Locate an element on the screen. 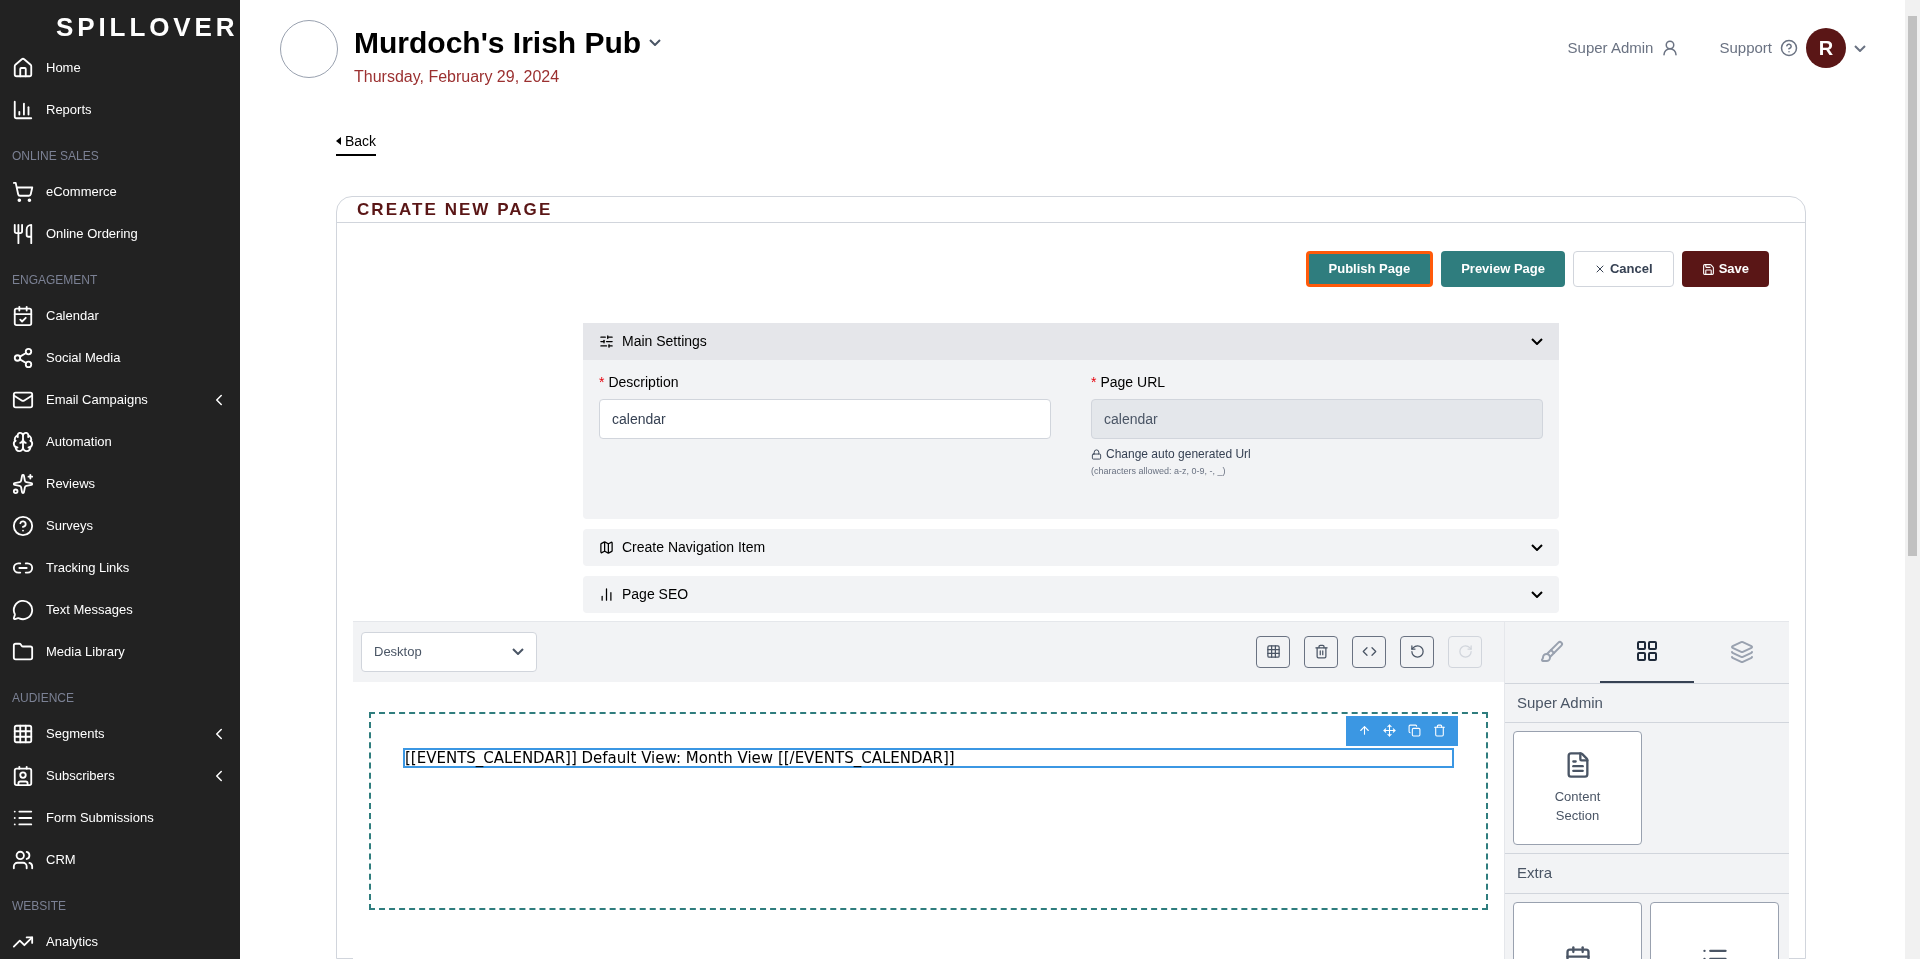 Image resolution: width=1920 pixels, height=959 pixels. save-icon is located at coordinates (1708, 269).